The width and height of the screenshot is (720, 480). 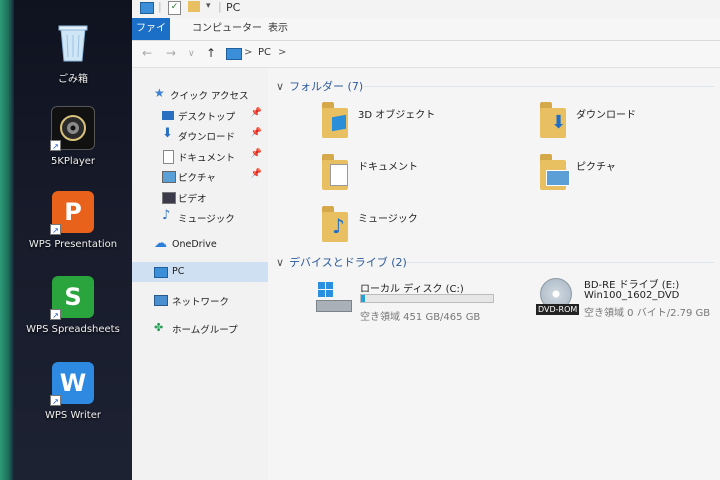 I want to click on nav-item-label: ビデオ, so click(x=192, y=199).